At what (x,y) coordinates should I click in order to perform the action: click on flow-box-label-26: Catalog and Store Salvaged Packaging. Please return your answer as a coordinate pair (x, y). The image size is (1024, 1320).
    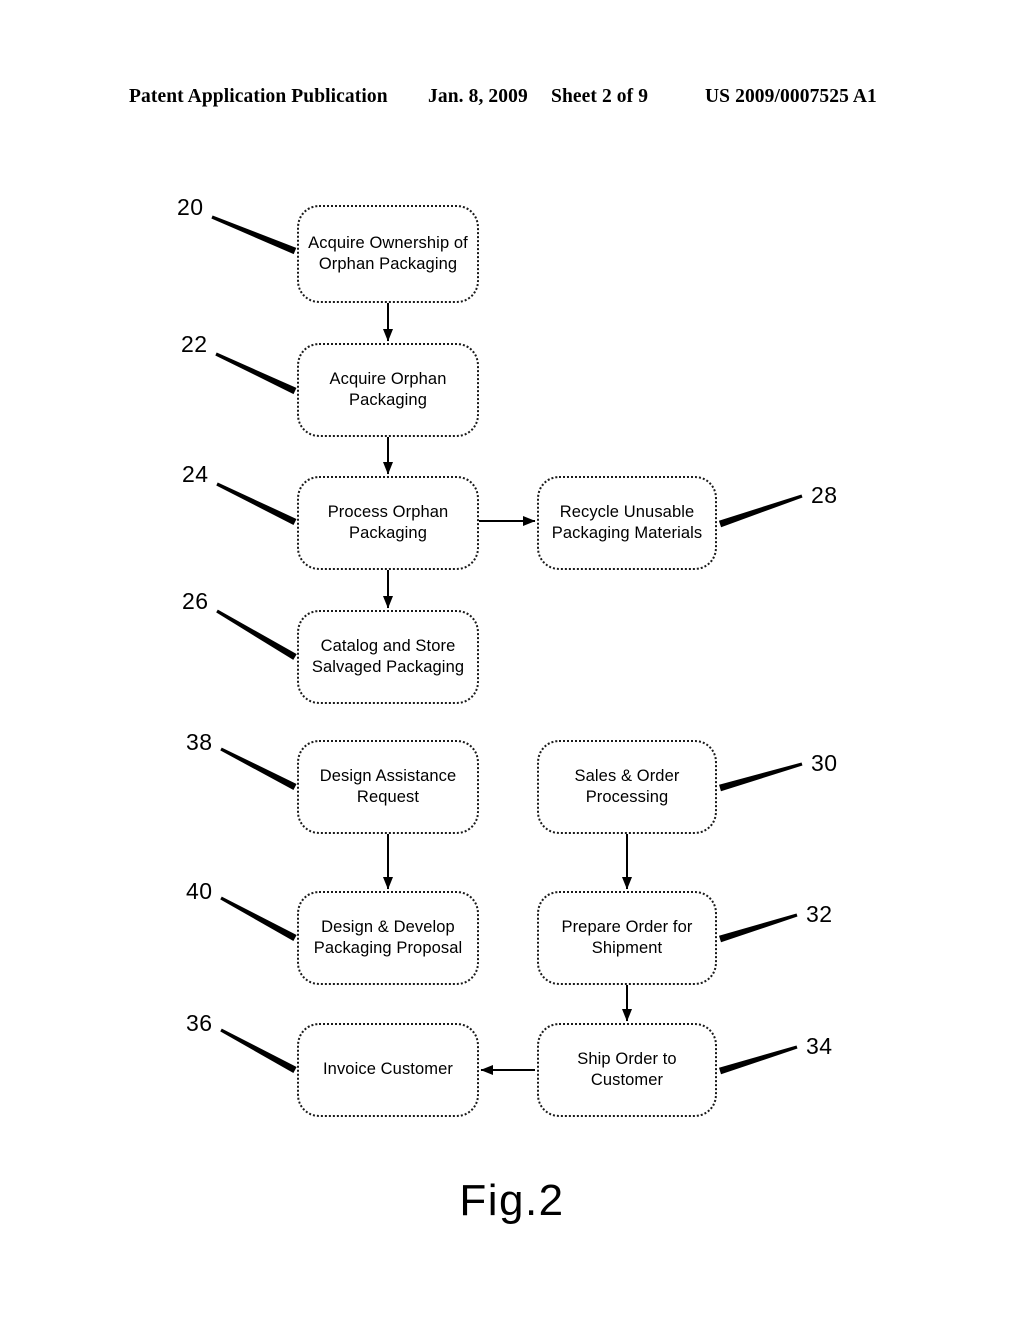
    Looking at the image, I should click on (388, 656).